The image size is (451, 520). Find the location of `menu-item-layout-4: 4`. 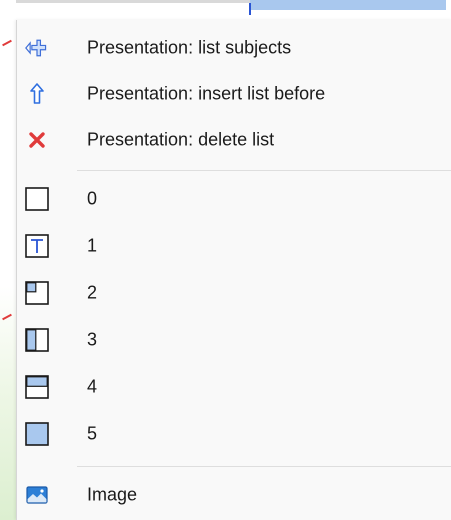

menu-item-layout-4: 4 is located at coordinates (234, 387).